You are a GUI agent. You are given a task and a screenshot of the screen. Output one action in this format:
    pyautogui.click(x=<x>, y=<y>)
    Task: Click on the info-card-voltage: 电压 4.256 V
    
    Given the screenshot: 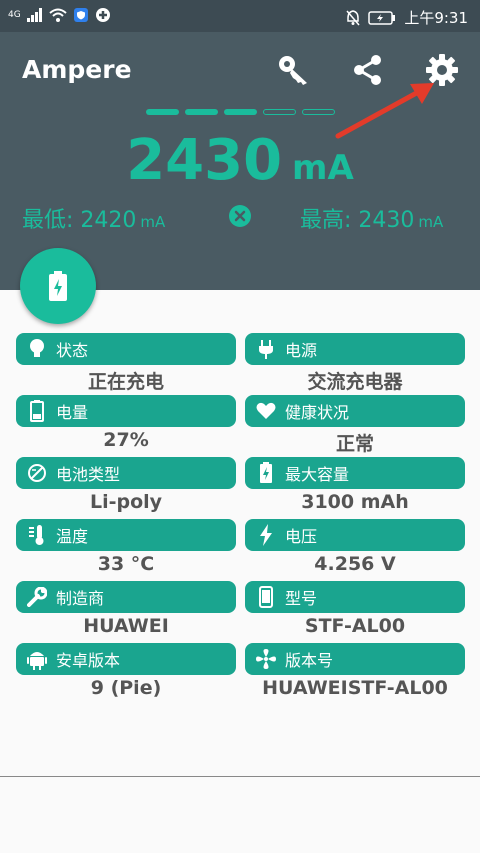 What is the action you would take?
    pyautogui.click(x=355, y=547)
    